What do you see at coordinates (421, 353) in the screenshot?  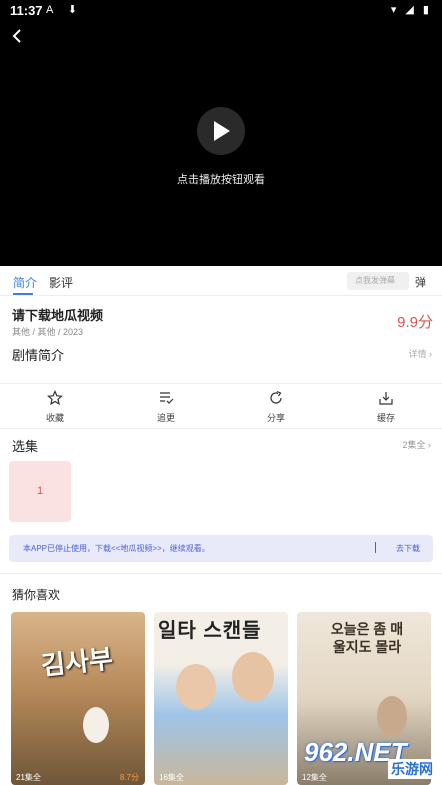 I see `details-link: 详情 ›` at bounding box center [421, 353].